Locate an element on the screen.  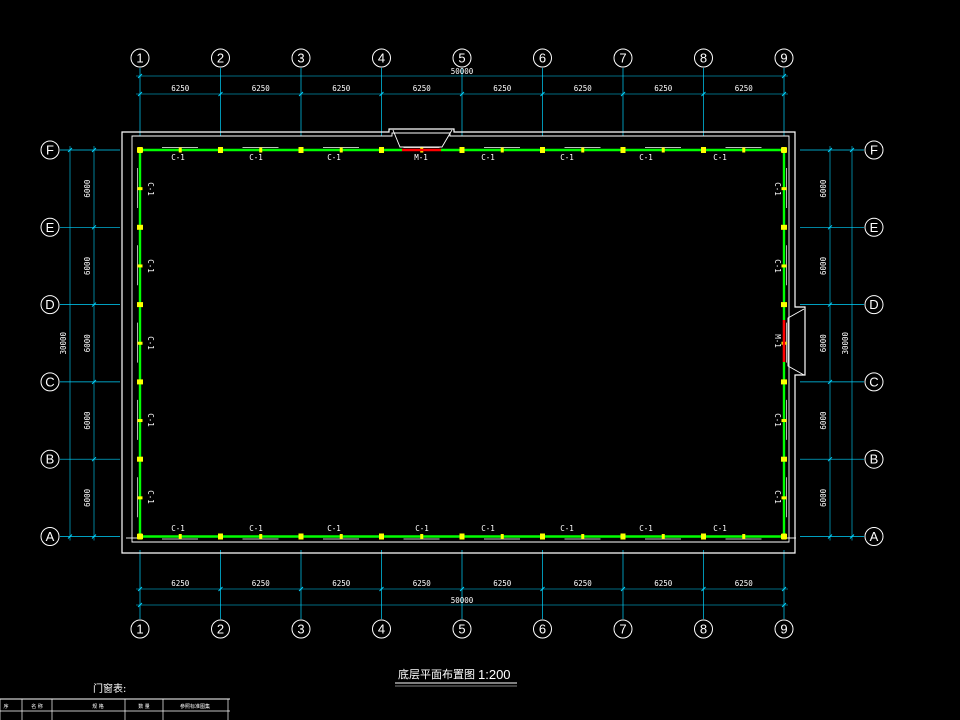
dim-bottom-chain-label-2: 6250 is located at coordinates (341, 583).